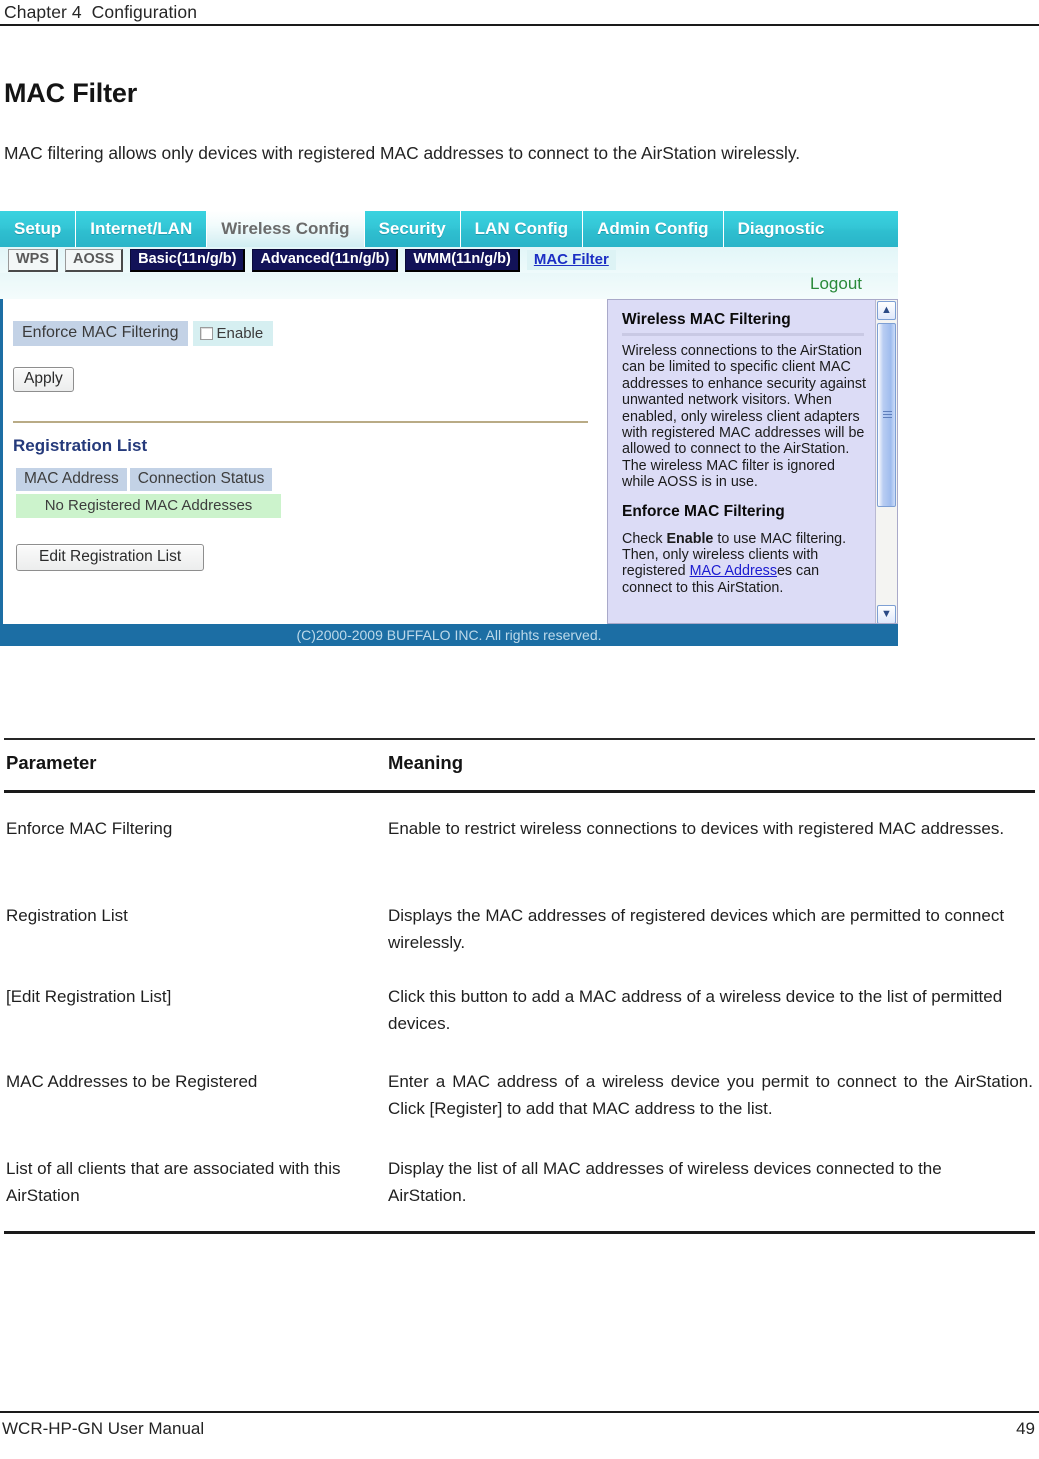 The width and height of the screenshot is (1039, 1459). What do you see at coordinates (571, 260) in the screenshot?
I see `subnav-item-mac-filter: MAC Filter` at bounding box center [571, 260].